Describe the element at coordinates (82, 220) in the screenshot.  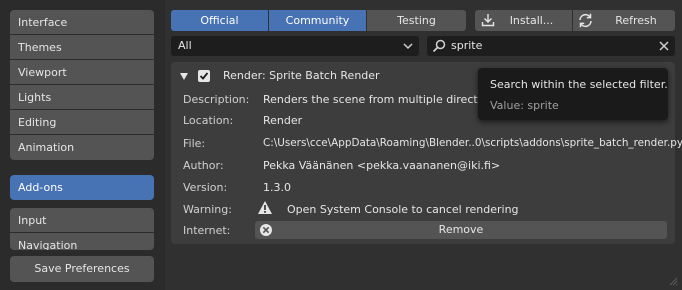
I see `sidebar-item-input: Input` at that location.